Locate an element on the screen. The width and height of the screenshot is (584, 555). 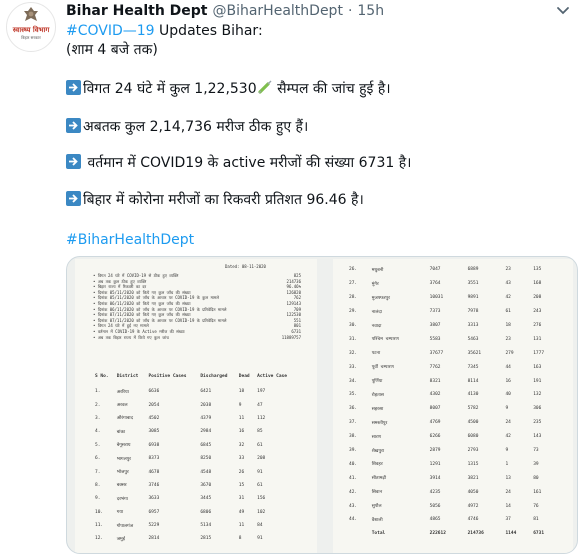
syringe-icon is located at coordinates (265, 87).